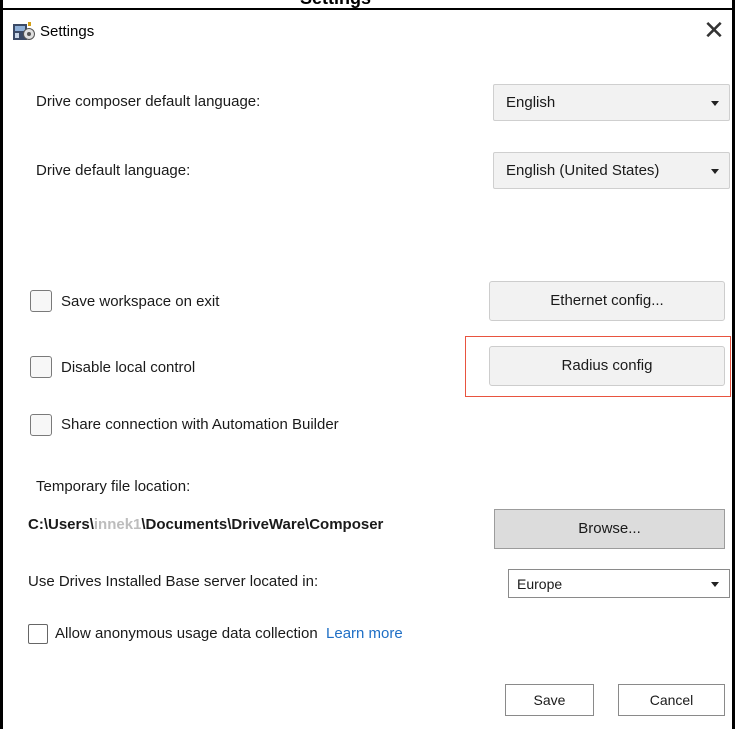 The image size is (735, 729). What do you see at coordinates (41, 367) in the screenshot?
I see `disable-local-control-checkbox` at bounding box center [41, 367].